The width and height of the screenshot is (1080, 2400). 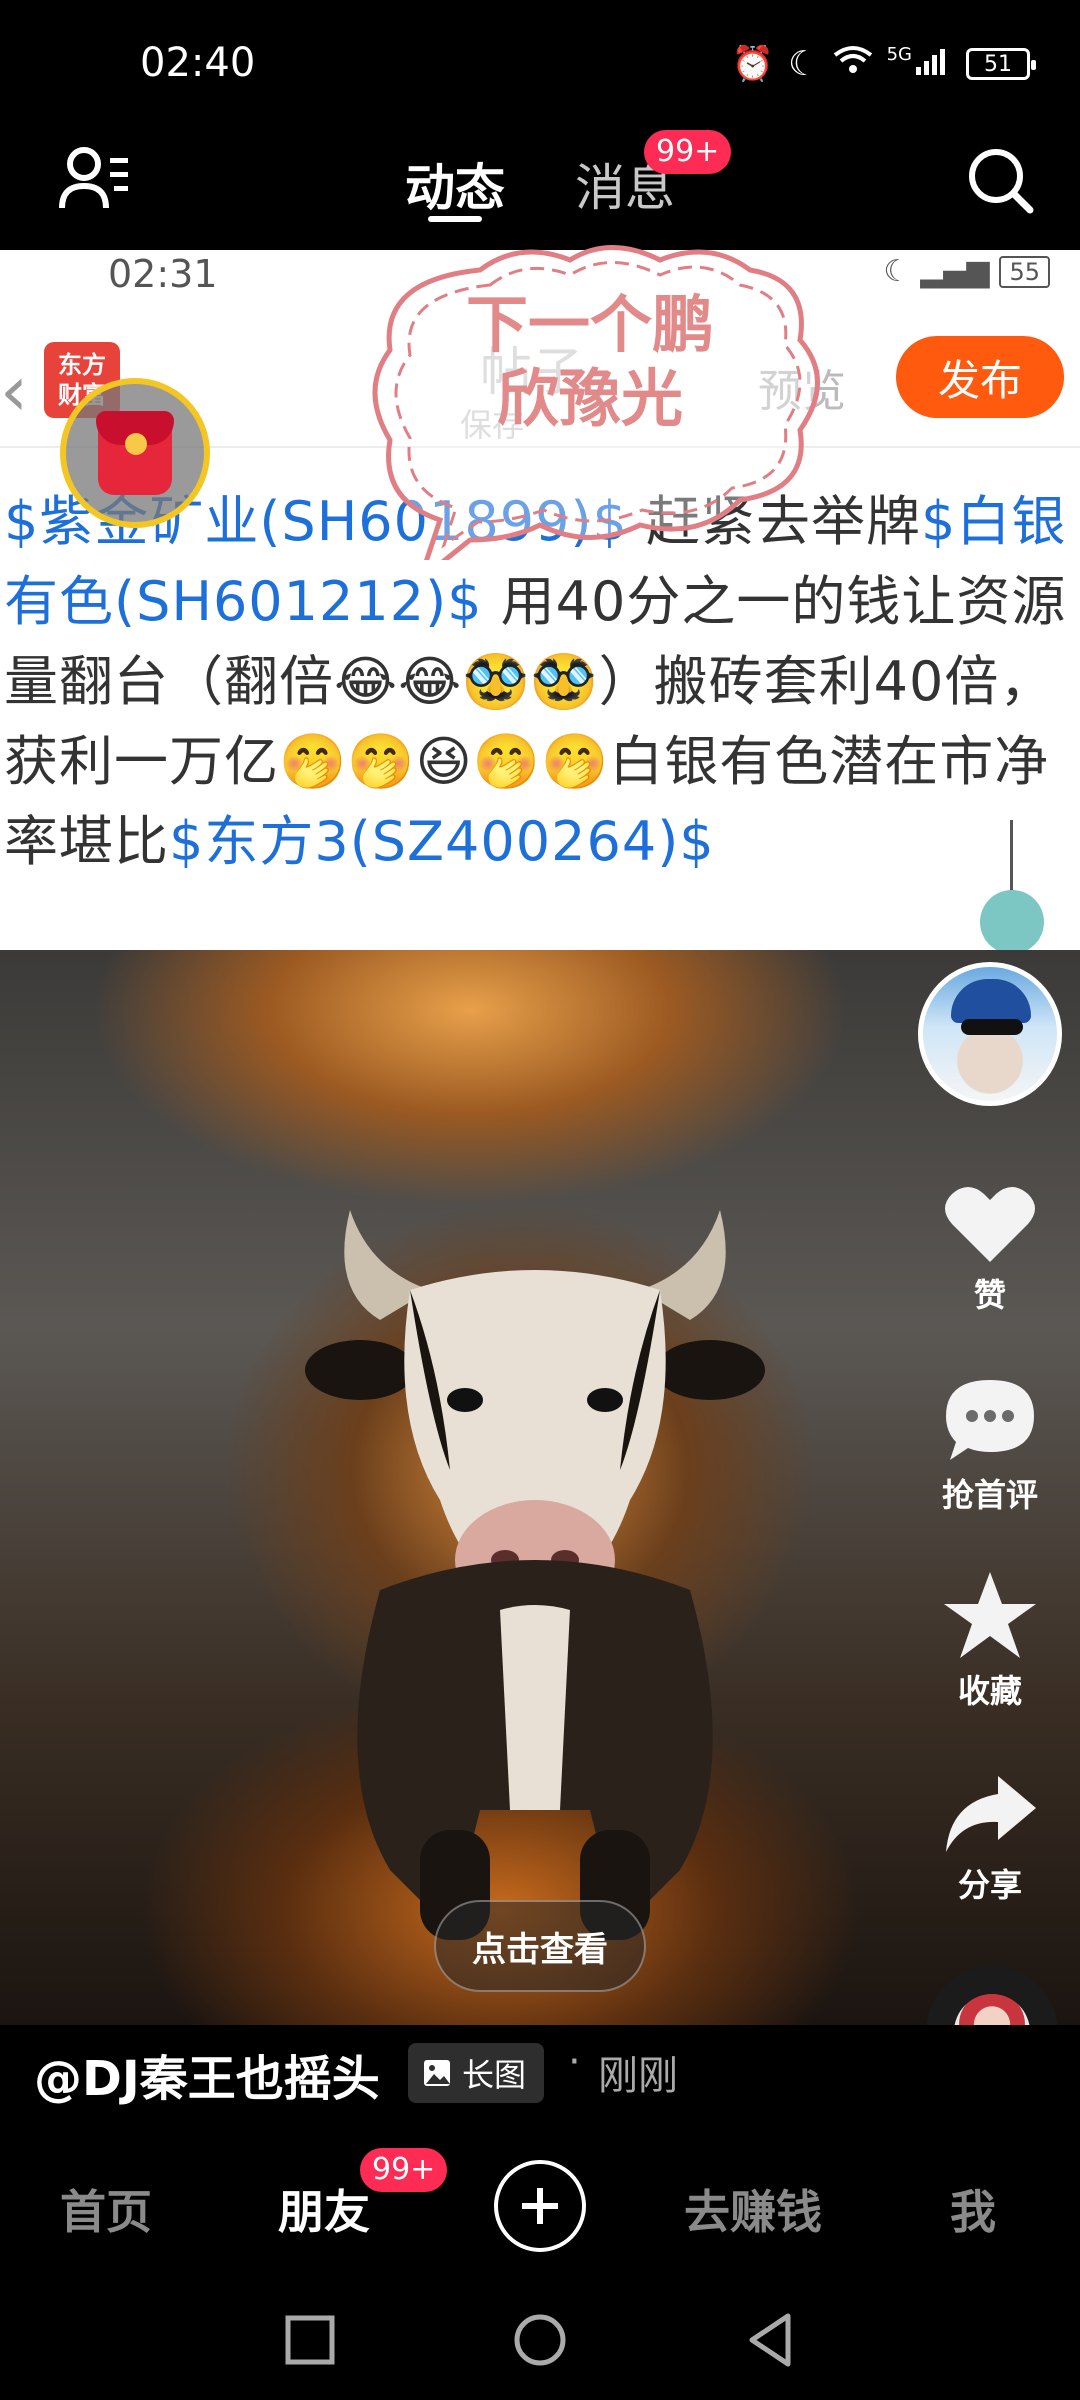 I want to click on plus-icon, so click(x=540, y=2206).